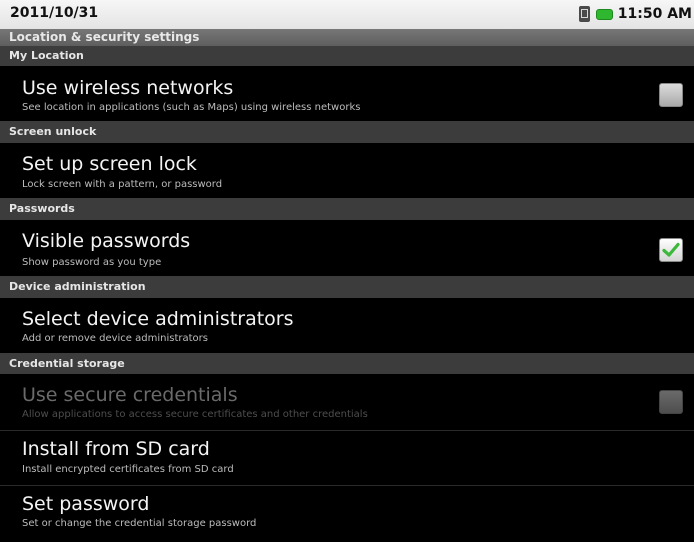  I want to click on status-date: 2011/10/31, so click(54, 13).